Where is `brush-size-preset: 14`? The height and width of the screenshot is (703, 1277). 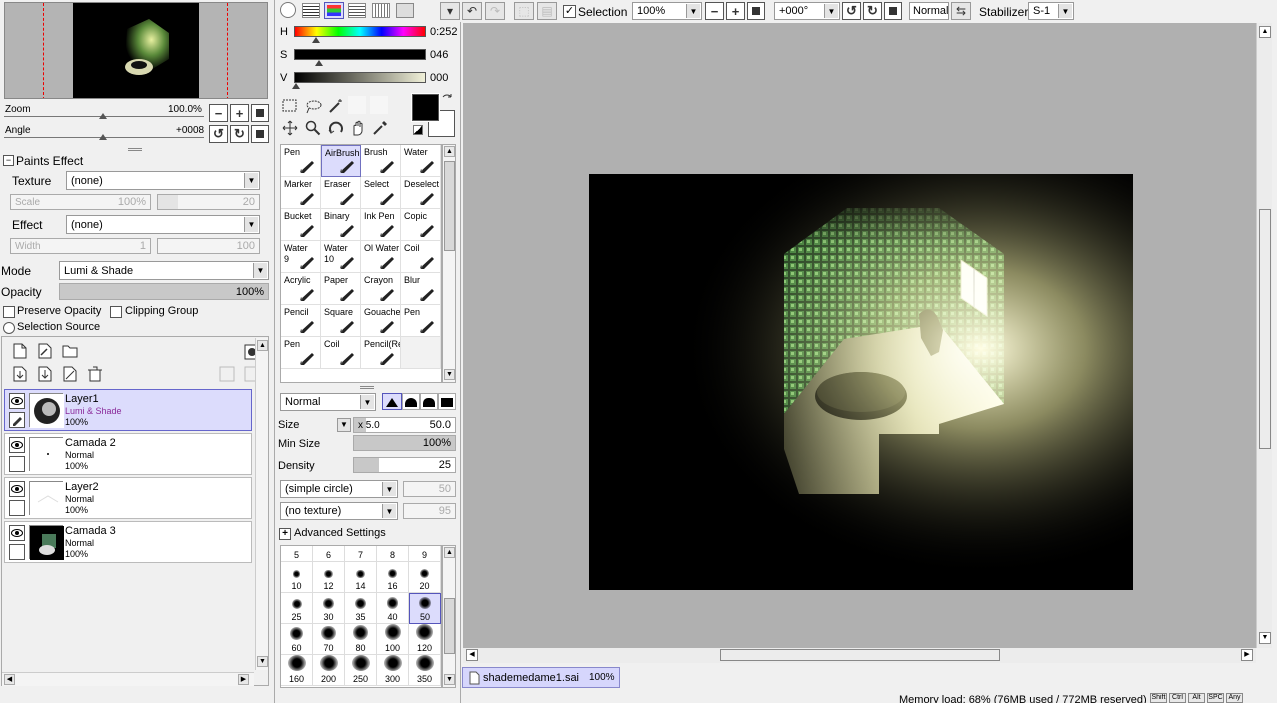 brush-size-preset: 14 is located at coordinates (361, 577).